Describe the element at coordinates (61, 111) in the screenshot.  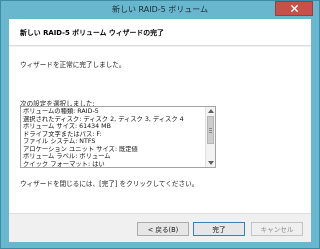
I see `settings-line: ボリュームの種類: RAID-5` at that location.